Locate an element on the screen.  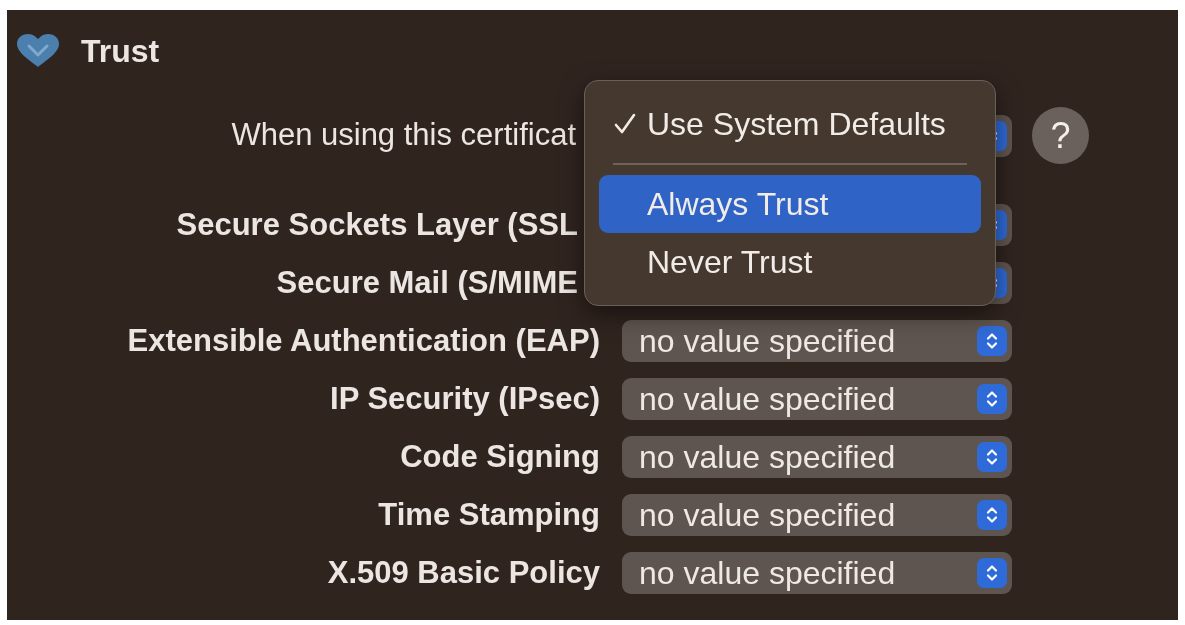
policy-label: Secure Mail (S/MIME is located at coordinates (427, 282).